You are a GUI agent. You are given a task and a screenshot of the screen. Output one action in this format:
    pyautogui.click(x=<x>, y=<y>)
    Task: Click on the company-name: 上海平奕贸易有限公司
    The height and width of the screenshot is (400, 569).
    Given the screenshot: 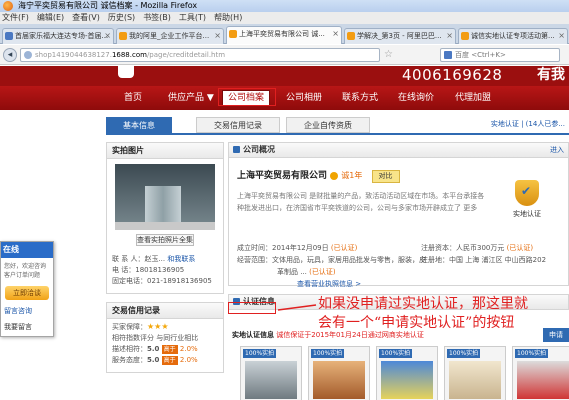 What is the action you would take?
    pyautogui.click(x=282, y=176)
    